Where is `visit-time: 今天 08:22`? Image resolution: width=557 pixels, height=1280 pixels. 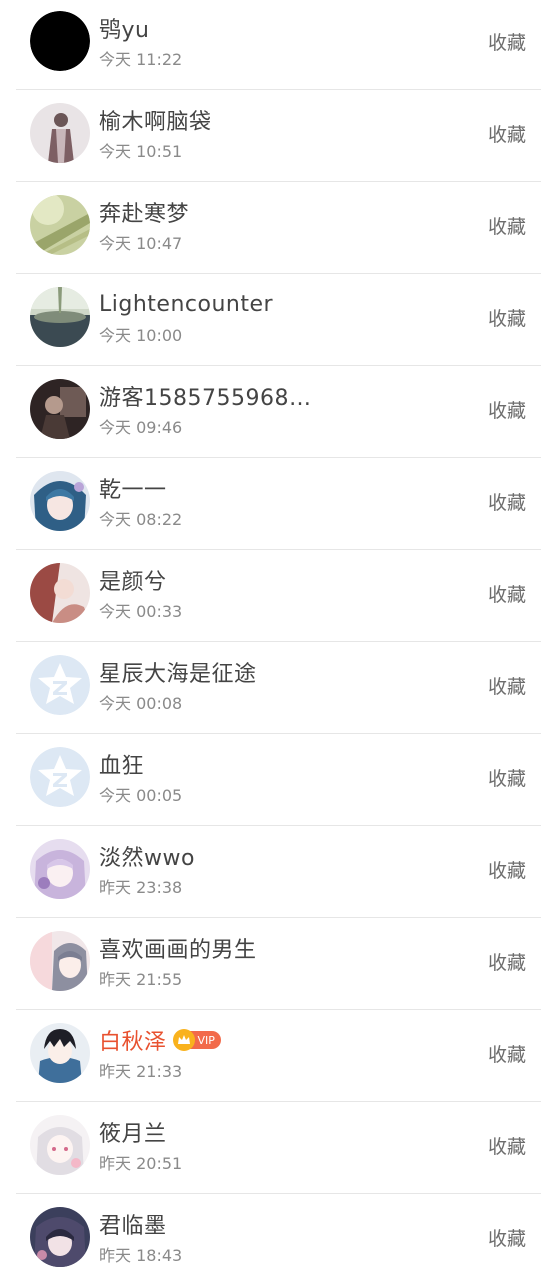
visit-time: 今天 08:22 is located at coordinates (141, 519).